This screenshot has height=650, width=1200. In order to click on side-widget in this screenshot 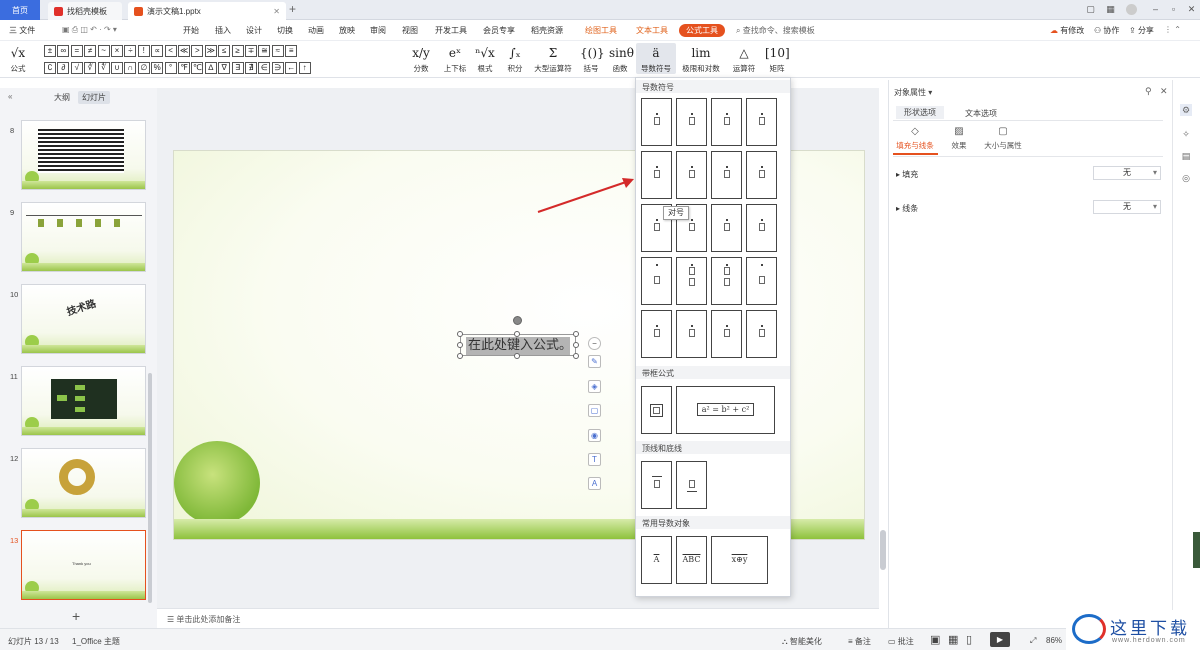, I will do `click(1196, 550)`.